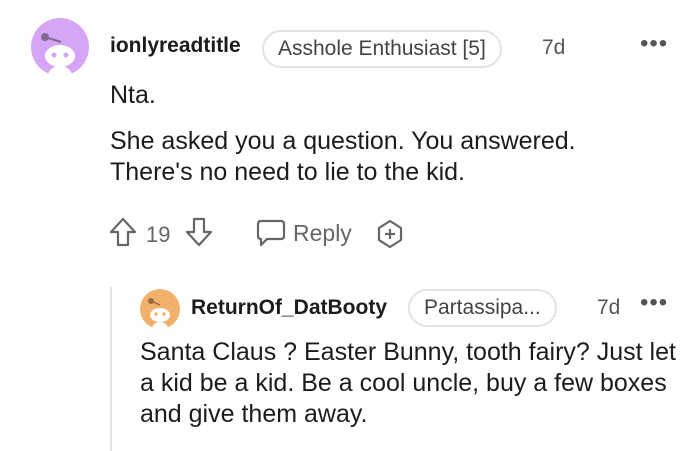  I want to click on reply-button: Reply, so click(303, 233).